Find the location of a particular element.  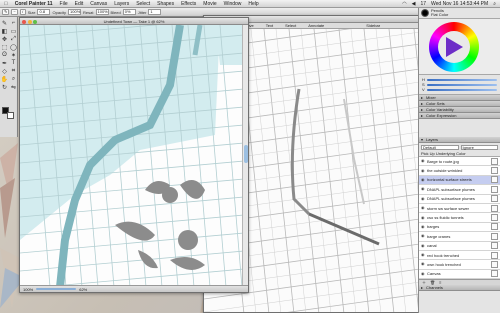

menu-select: Select is located at coordinates (143, 4).